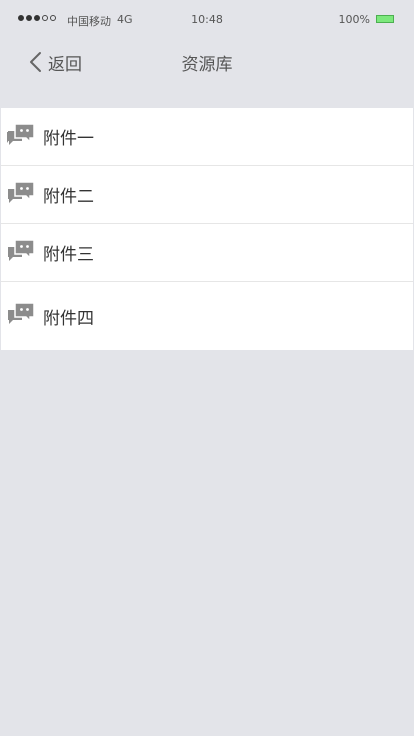  What do you see at coordinates (207, 65) in the screenshot?
I see `page-title: 资源库` at bounding box center [207, 65].